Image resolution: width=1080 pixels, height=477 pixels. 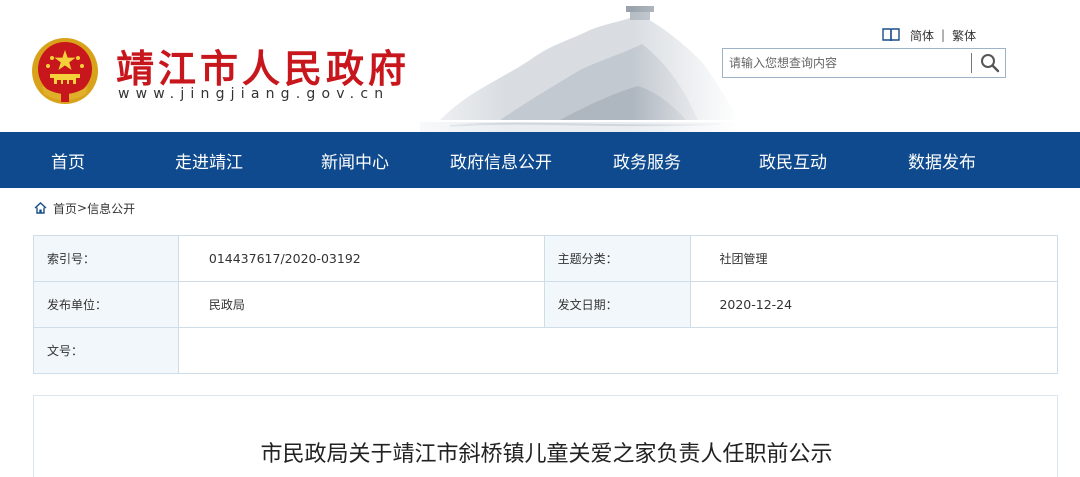 I want to click on nav-item-gov-info-disclosure: 政府信息公开, so click(x=501, y=160).